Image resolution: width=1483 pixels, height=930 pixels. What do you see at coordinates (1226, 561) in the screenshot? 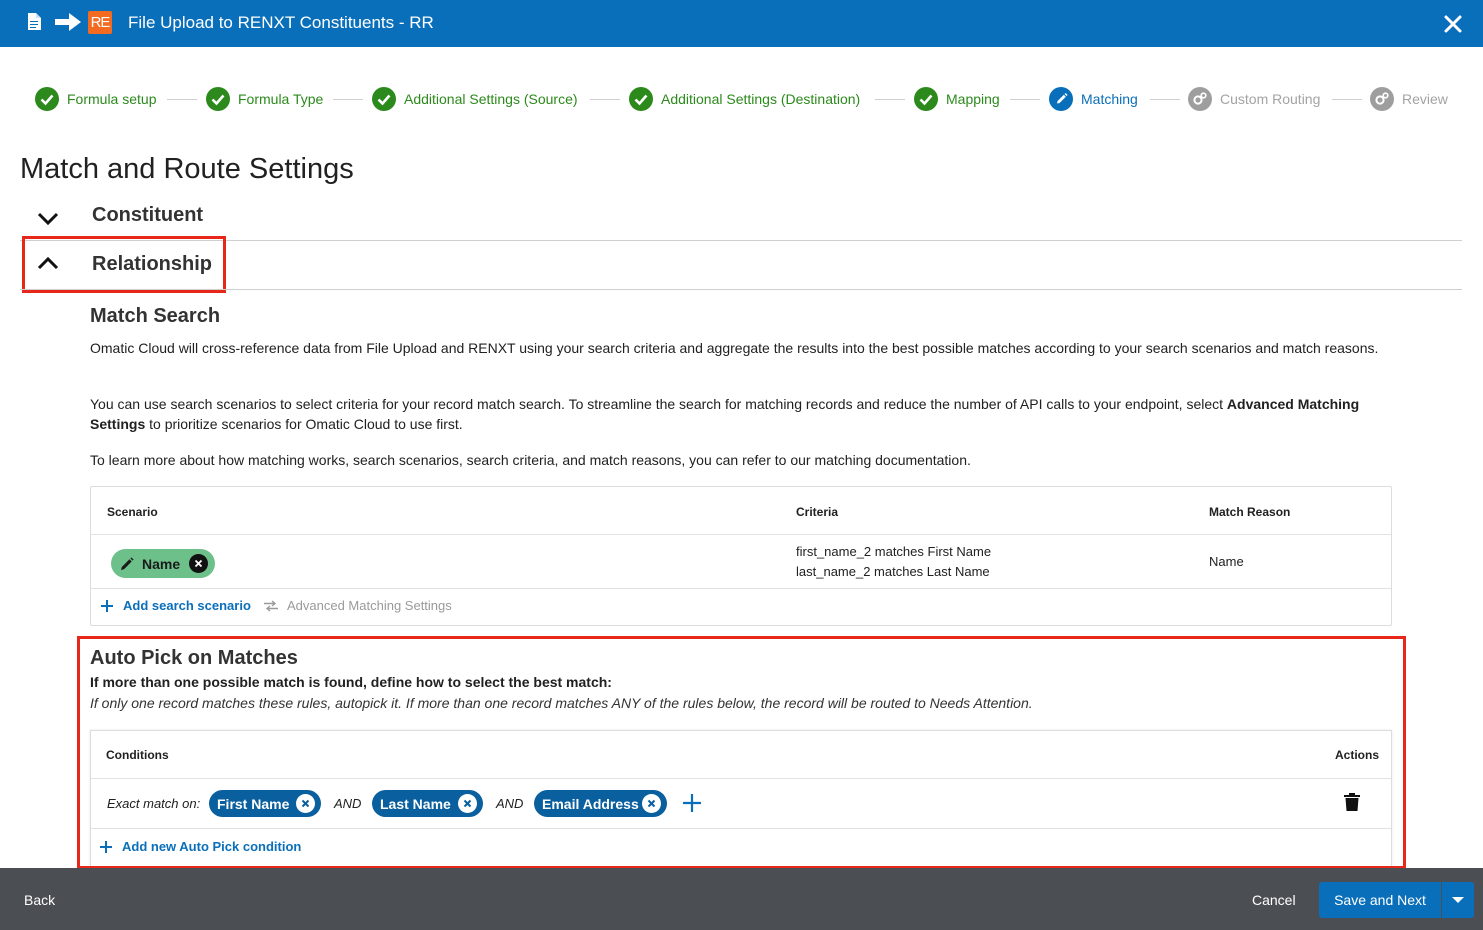
I see `match-reason-cell: Name` at bounding box center [1226, 561].